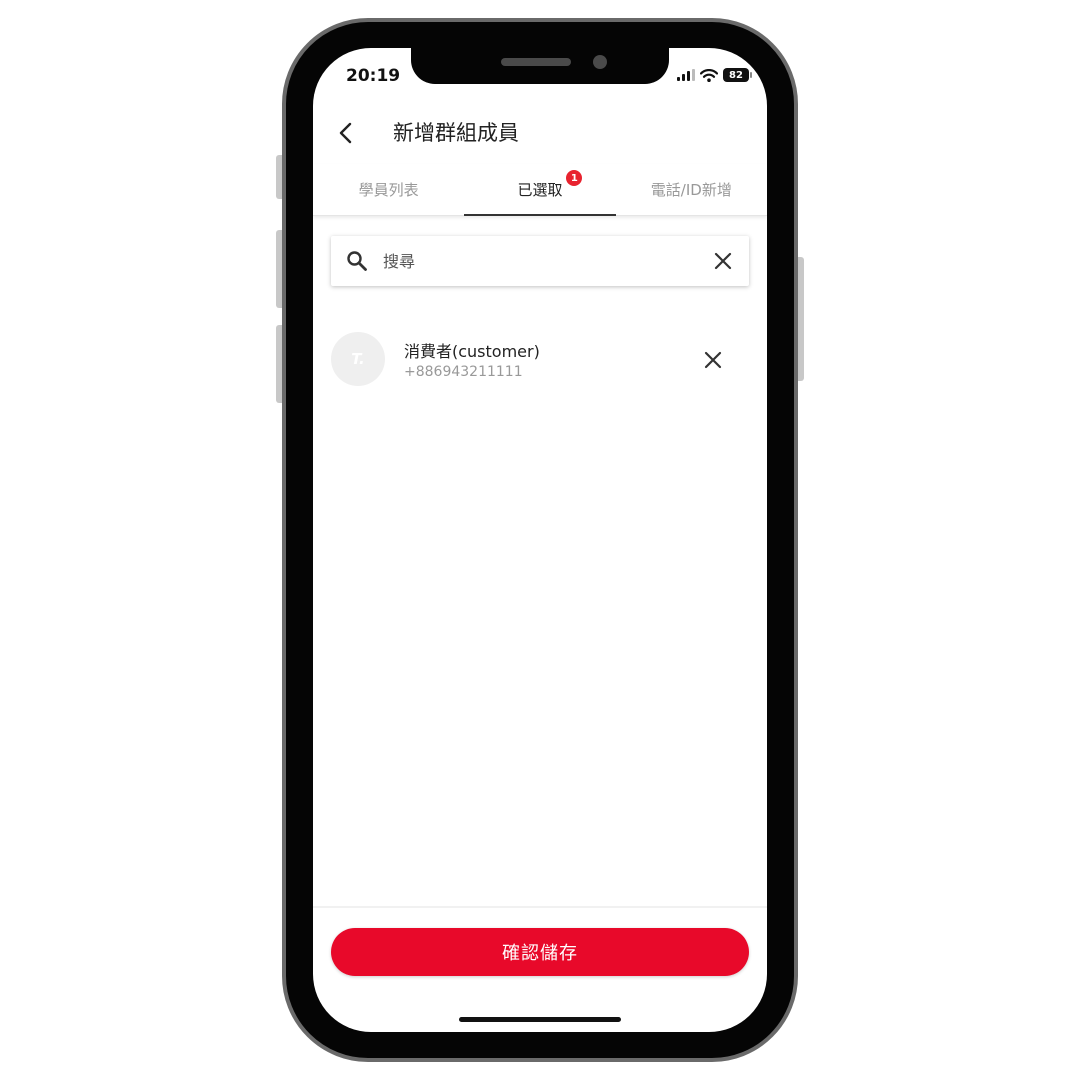 The height and width of the screenshot is (1080, 1080). I want to click on wifi-icon, so click(709, 75).